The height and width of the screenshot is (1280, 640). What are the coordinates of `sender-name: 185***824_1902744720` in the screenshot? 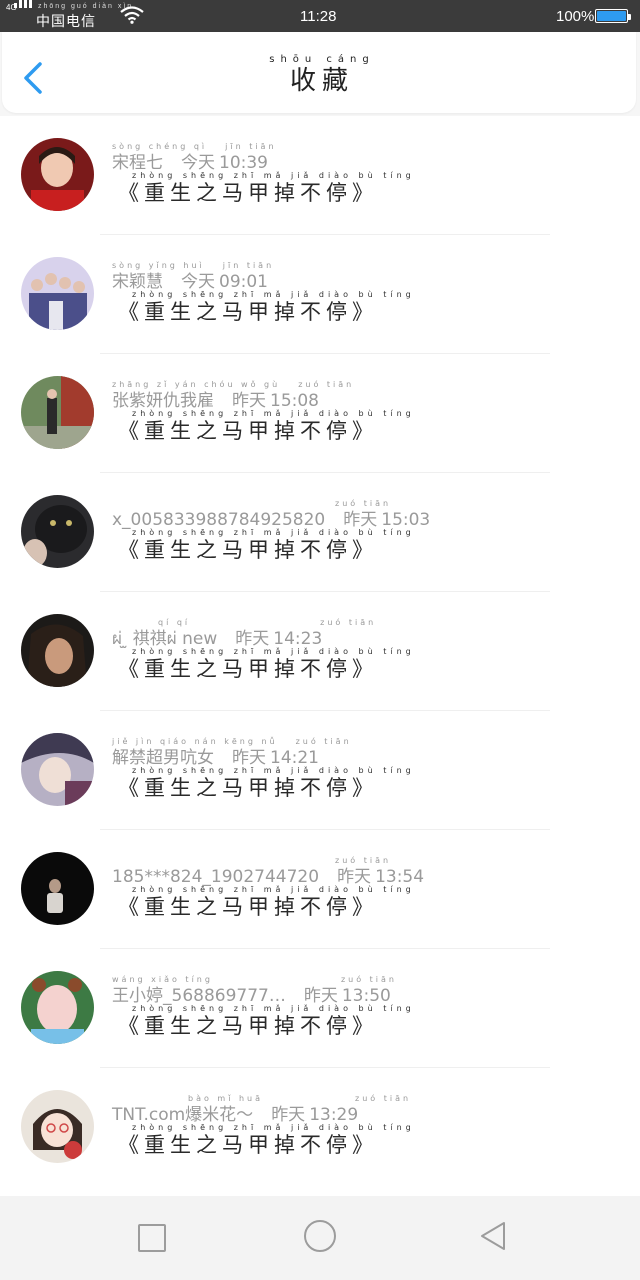 It's located at (216, 877).